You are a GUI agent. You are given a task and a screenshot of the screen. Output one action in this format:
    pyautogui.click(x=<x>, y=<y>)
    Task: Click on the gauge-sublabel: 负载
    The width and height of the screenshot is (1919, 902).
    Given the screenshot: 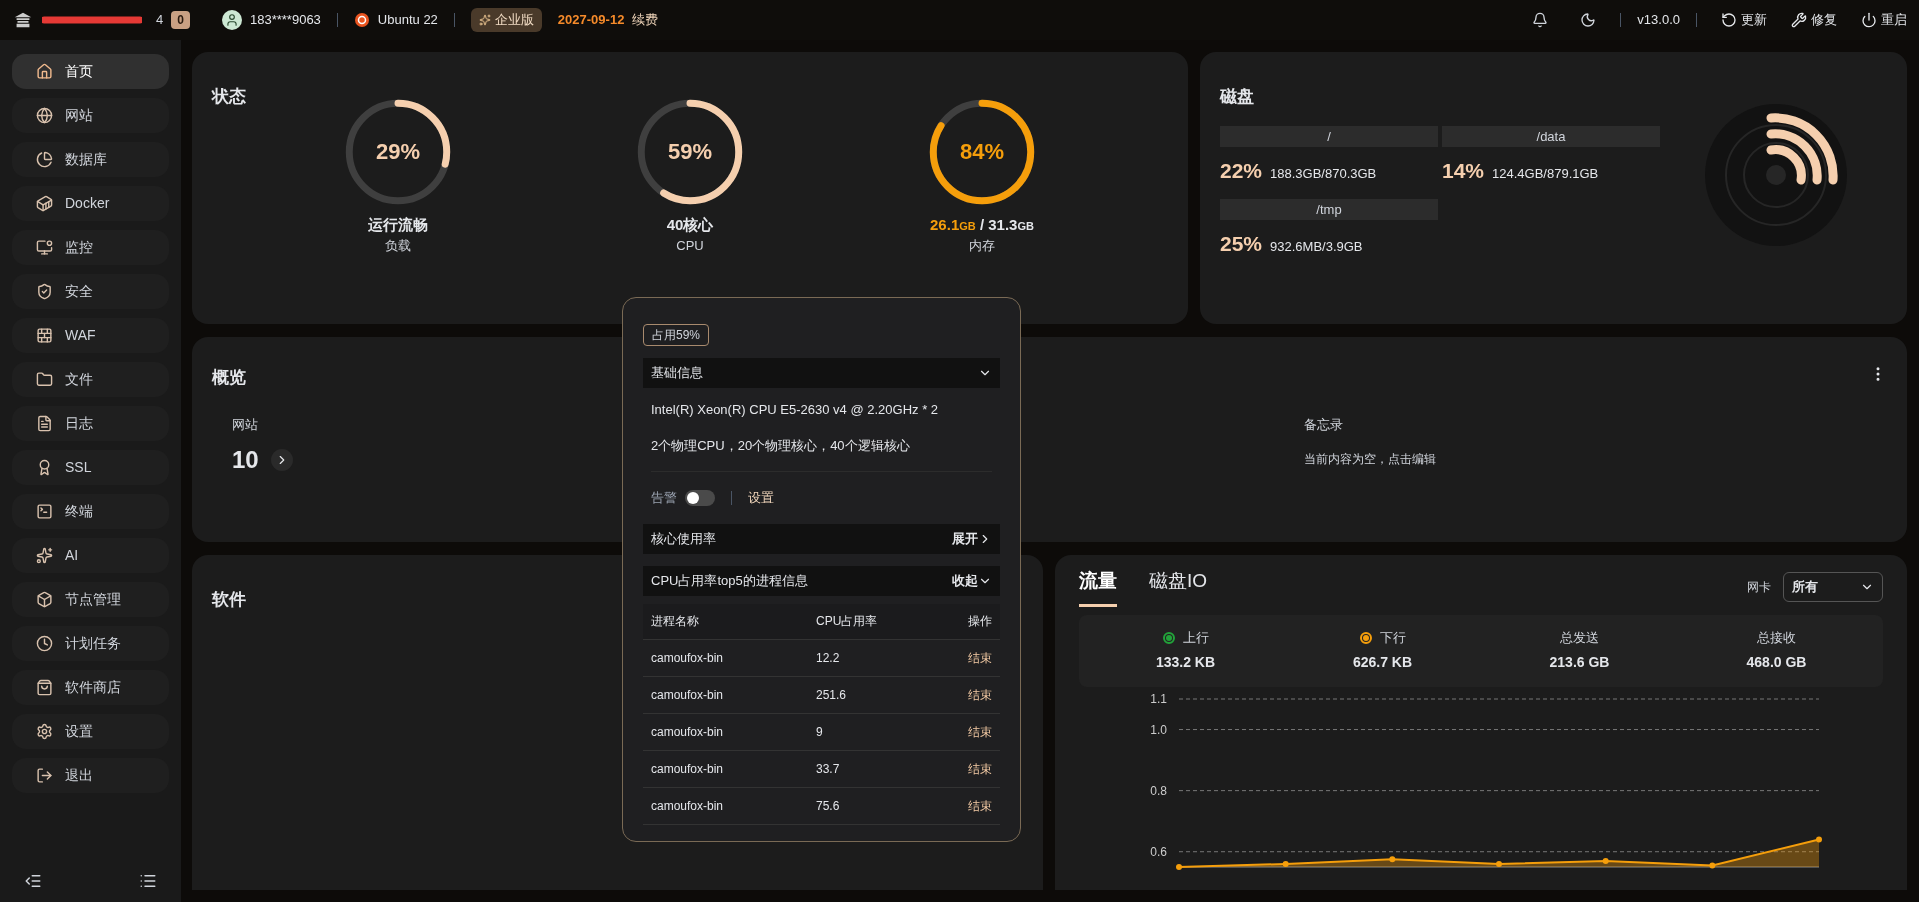 What is the action you would take?
    pyautogui.click(x=398, y=246)
    